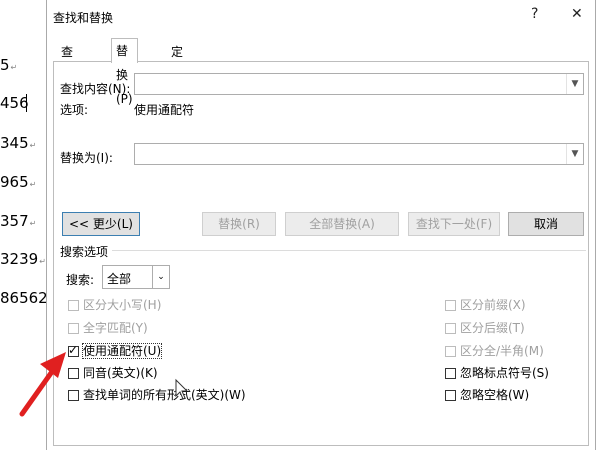 This screenshot has height=450, width=600. What do you see at coordinates (182, 389) in the screenshot?
I see `mouse-pointer-icon` at bounding box center [182, 389].